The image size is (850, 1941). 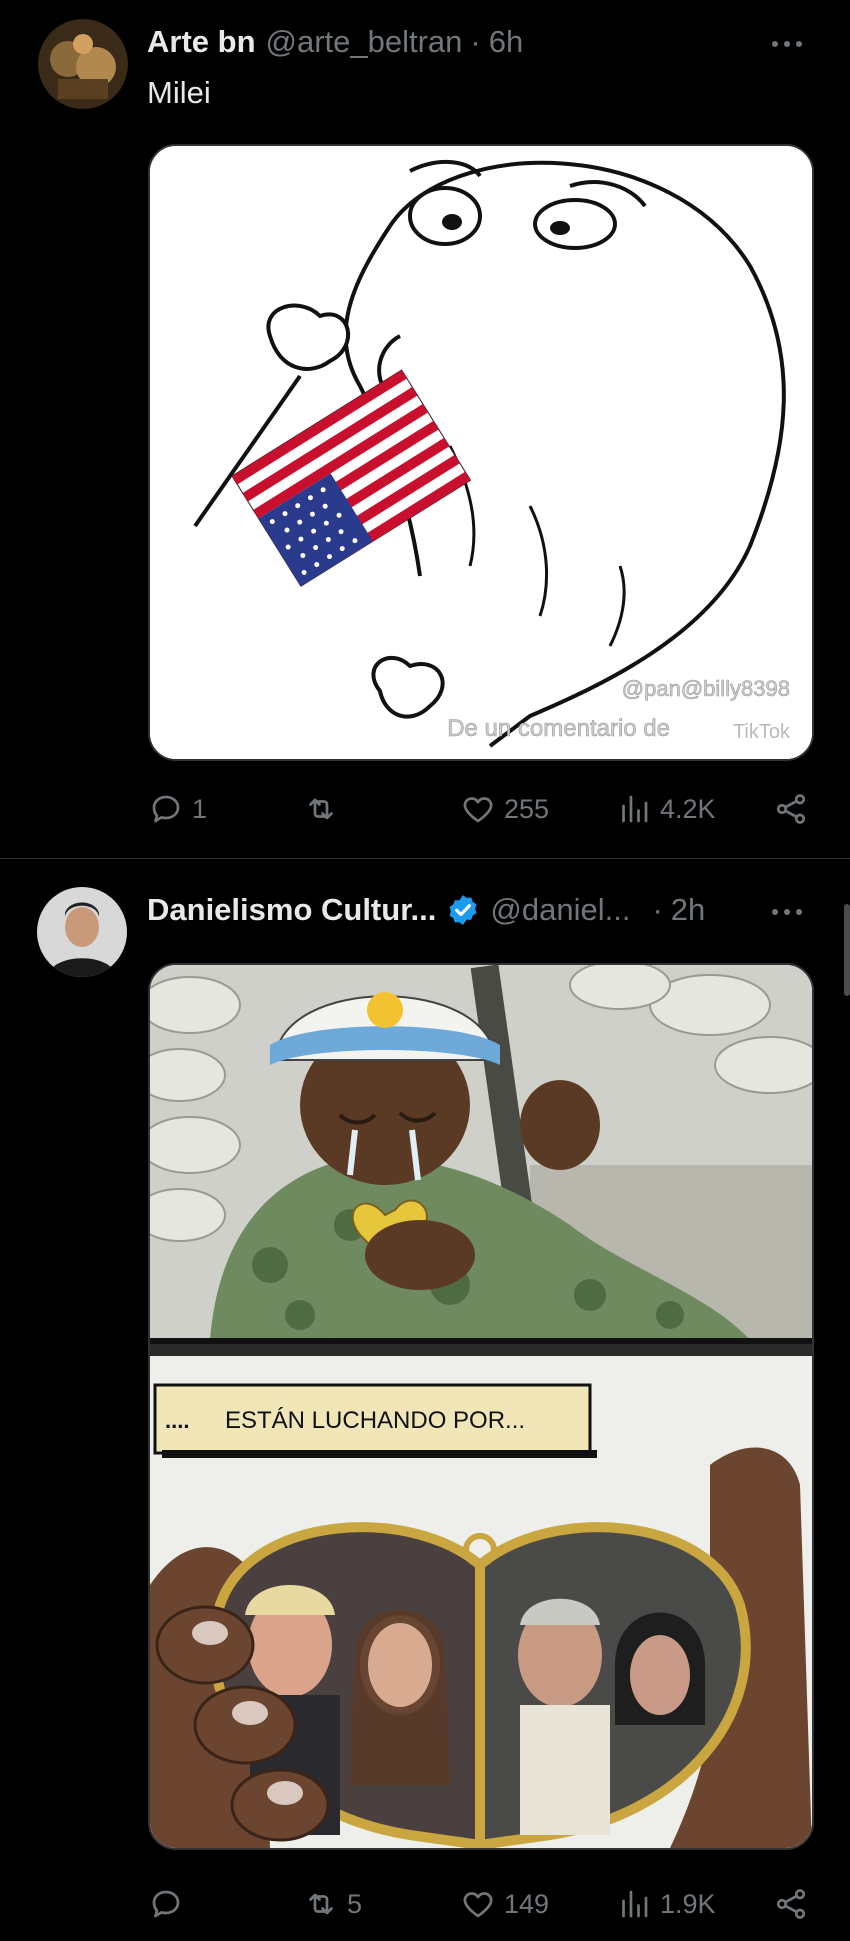 What do you see at coordinates (425, 858) in the screenshot?
I see `tweet-divider` at bounding box center [425, 858].